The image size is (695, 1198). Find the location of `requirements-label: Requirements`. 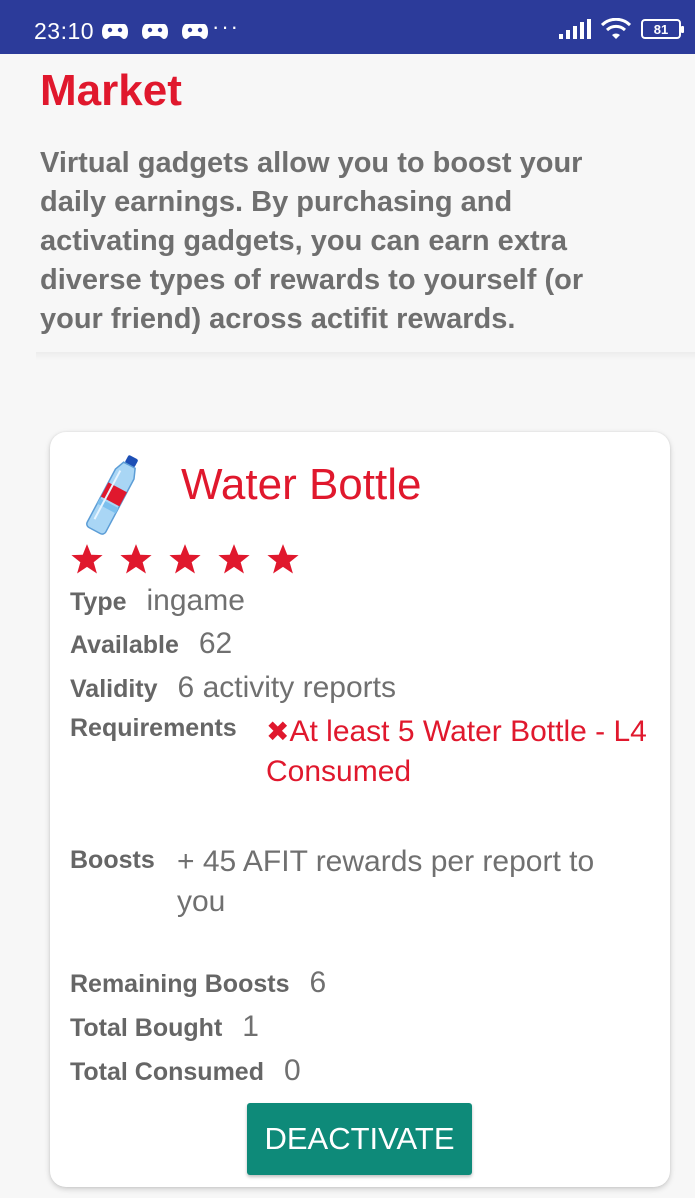

requirements-label: Requirements is located at coordinates (153, 728).